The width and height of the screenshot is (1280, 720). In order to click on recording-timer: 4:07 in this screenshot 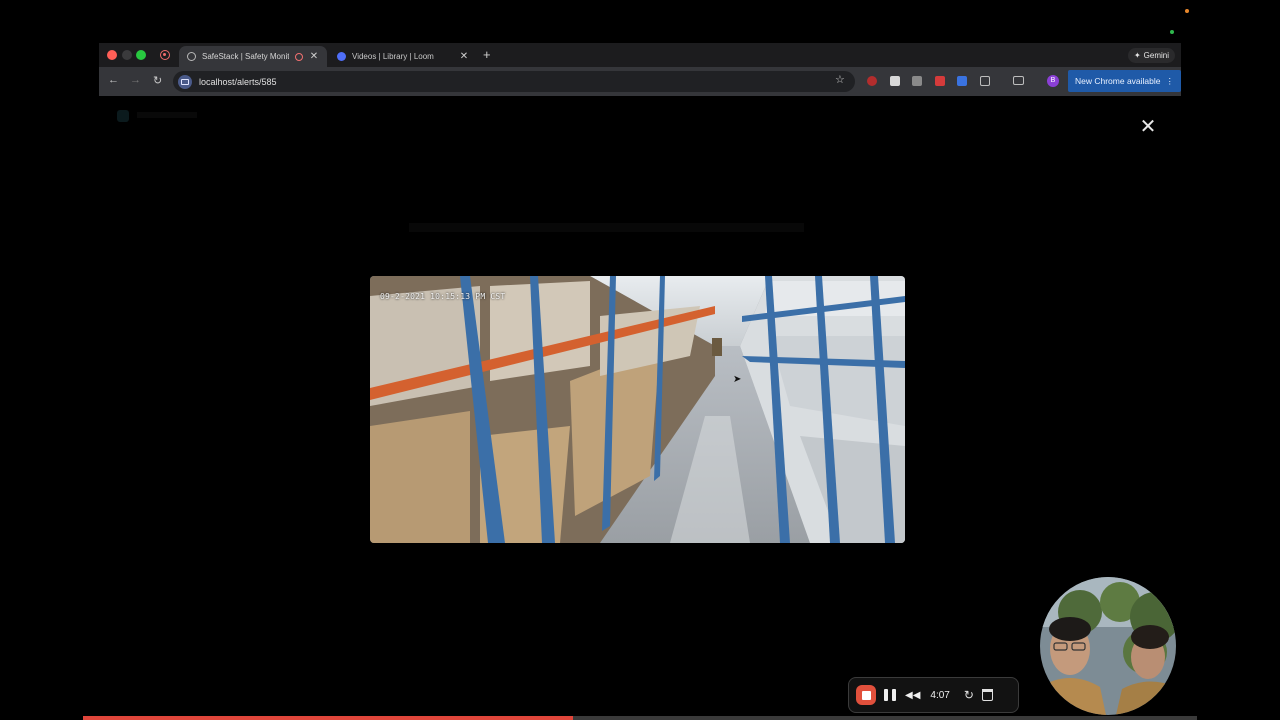, I will do `click(940, 695)`.